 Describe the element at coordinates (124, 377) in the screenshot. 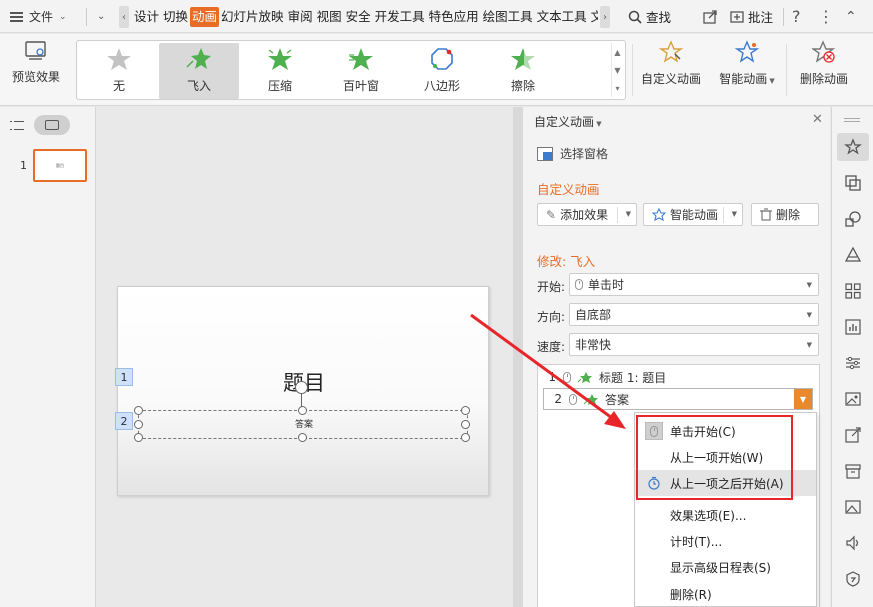

I see `animation-order-tag: 1` at that location.